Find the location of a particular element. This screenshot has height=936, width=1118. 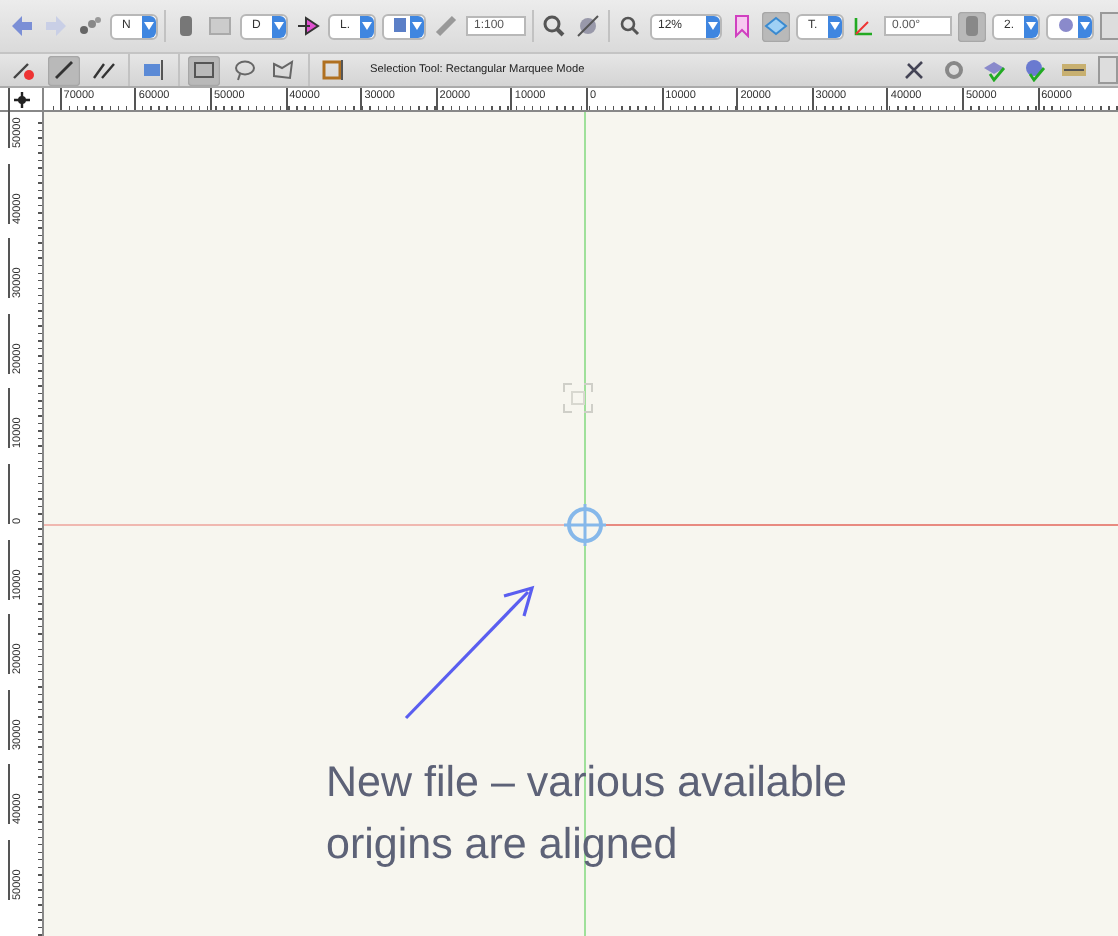

rectangle-icon is located at coordinates (204, 70).